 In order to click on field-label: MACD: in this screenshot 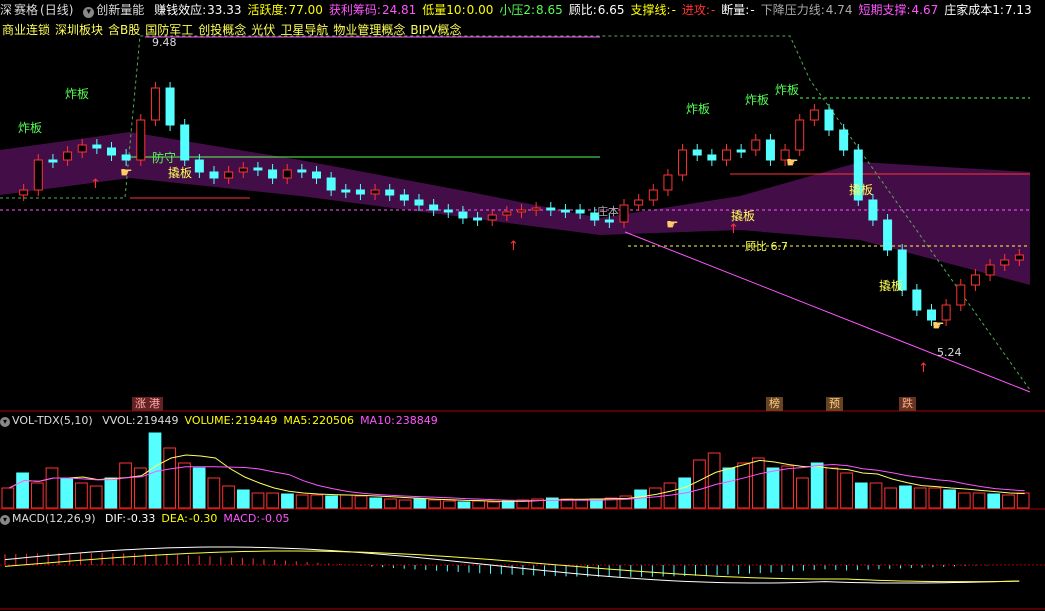, I will do `click(242, 518)`.